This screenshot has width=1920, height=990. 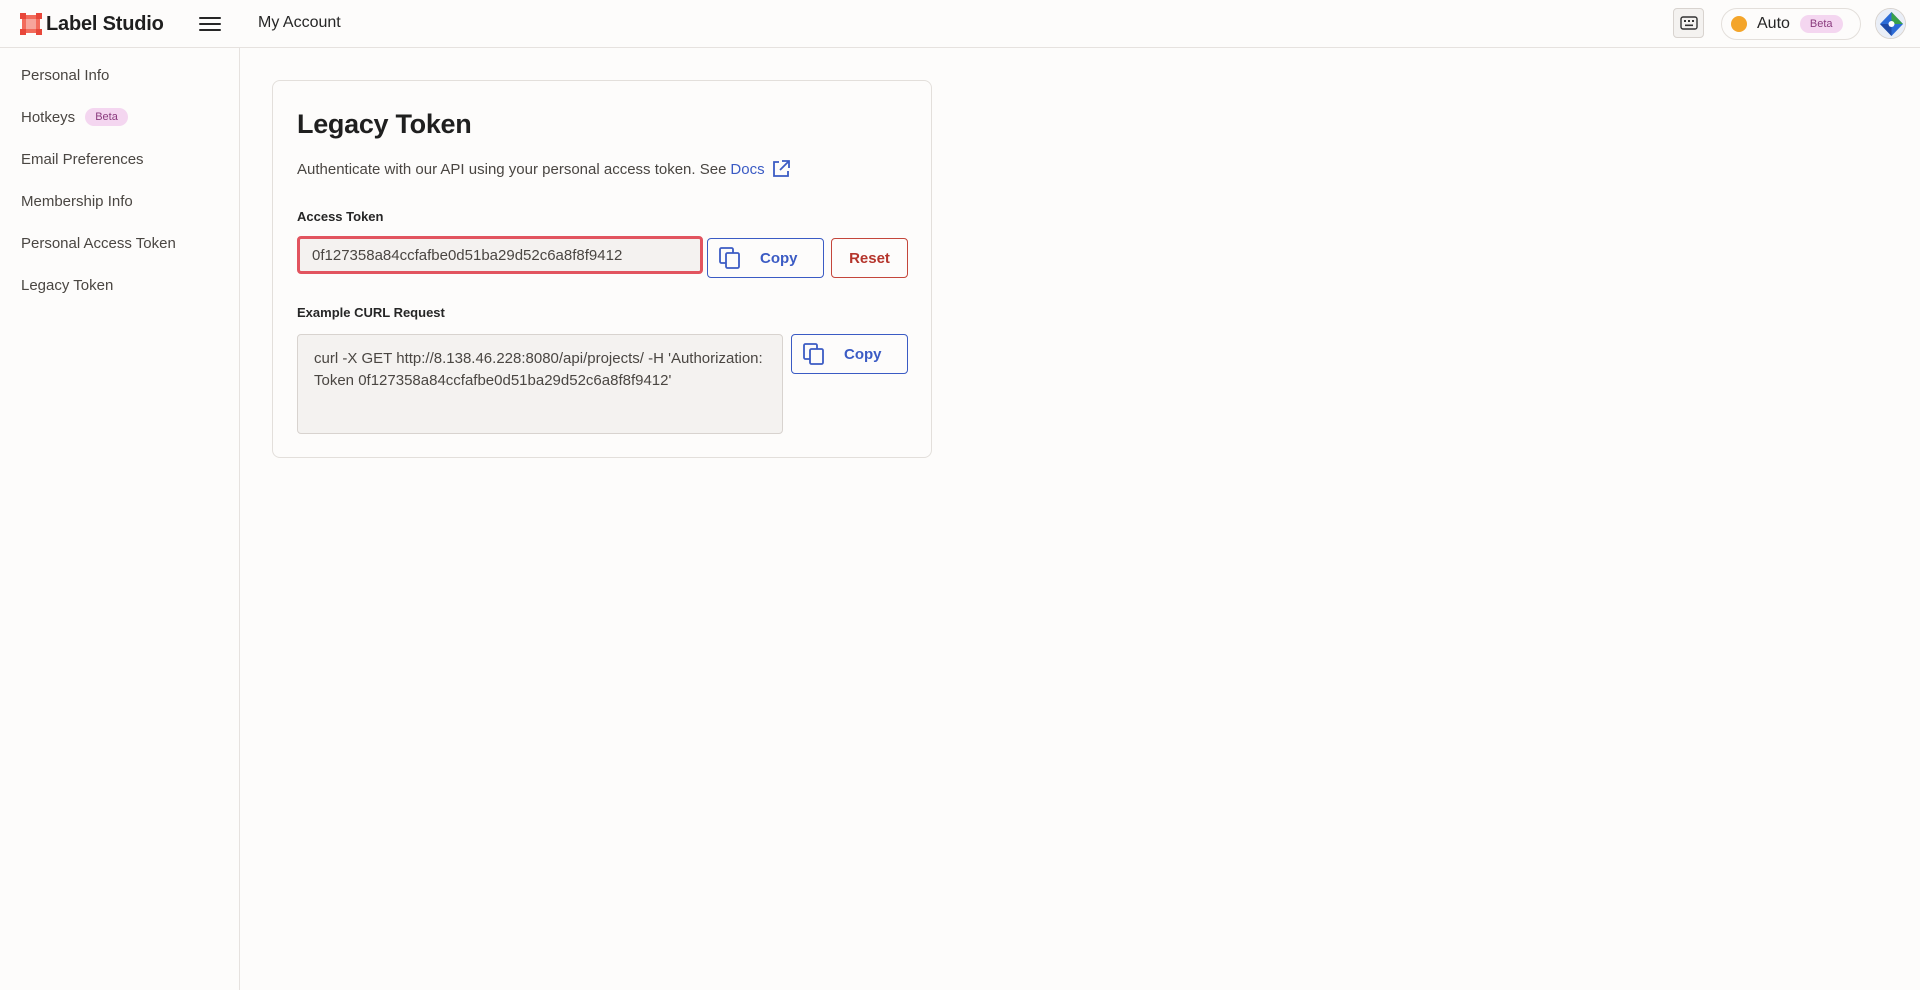 I want to click on keyboard-icon, so click(x=1688, y=23).